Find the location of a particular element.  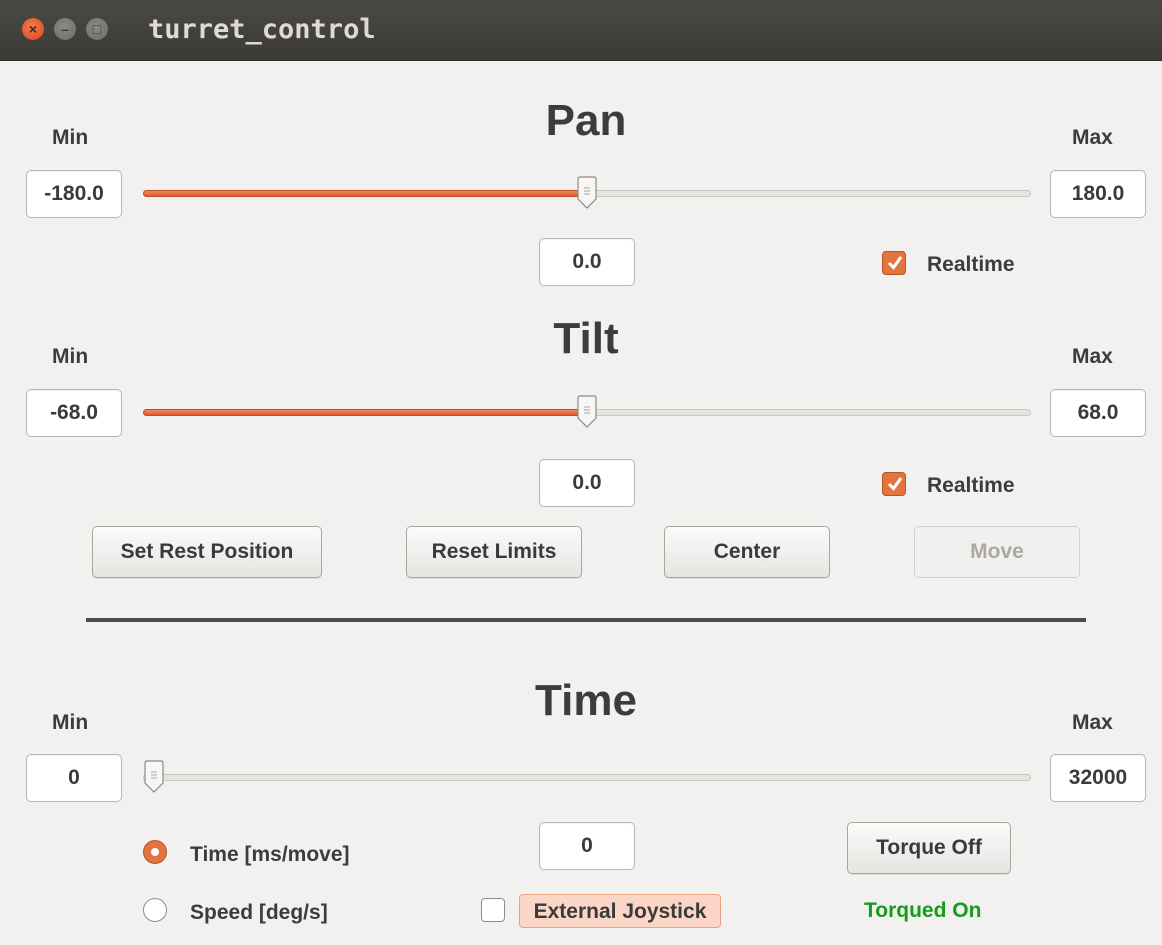

pan-realtime-checkbox is located at coordinates (894, 263).